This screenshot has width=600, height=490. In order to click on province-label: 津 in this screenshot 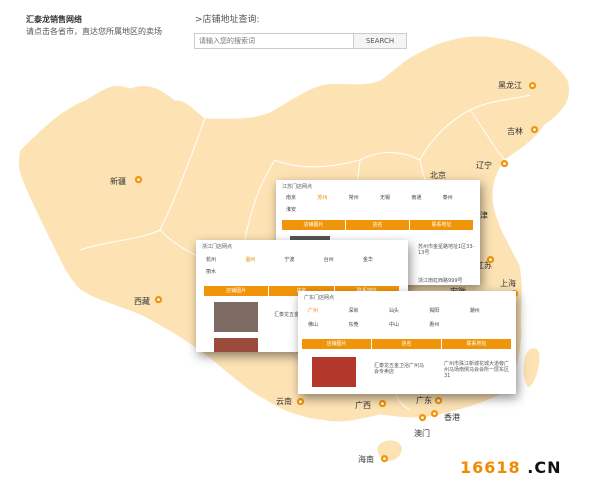, I will do `click(484, 215)`.